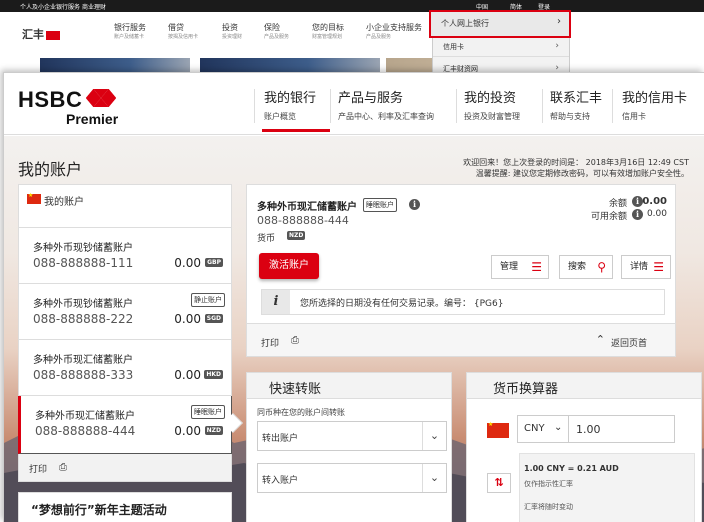 This screenshot has width=704, height=522. I want to click on bg-nav-invest: 投资 投资理财, so click(232, 31).